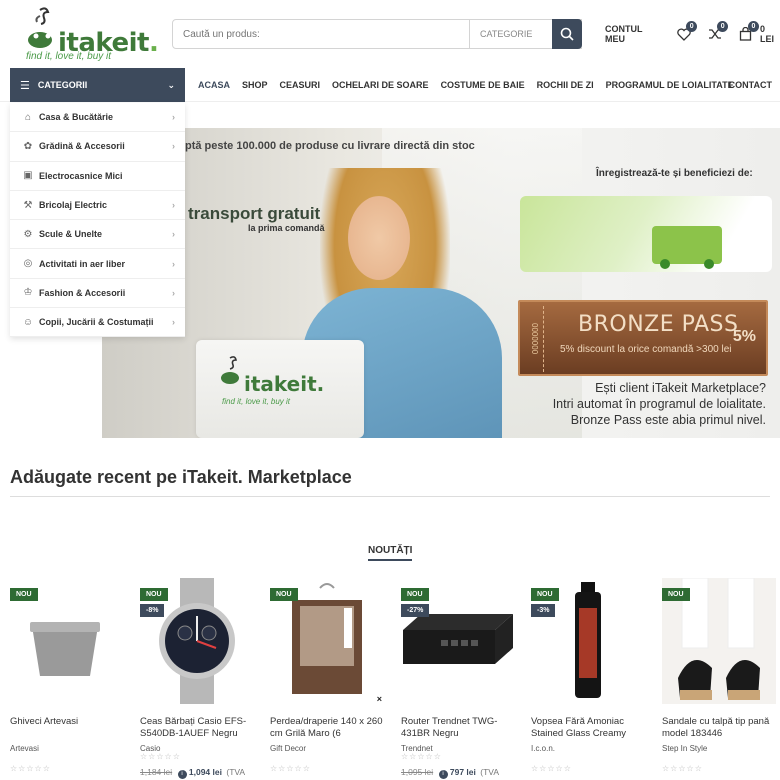 The image size is (780, 780). What do you see at coordinates (255, 85) in the screenshot?
I see `nav-link-shop: SHOP` at bounding box center [255, 85].